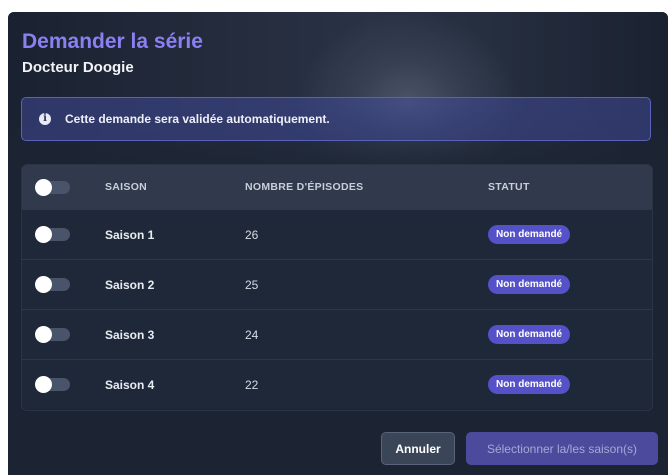 The width and height of the screenshot is (671, 475). What do you see at coordinates (304, 187) in the screenshot?
I see `column-header-episodes: NOMBRE D'ÉPISODES` at bounding box center [304, 187].